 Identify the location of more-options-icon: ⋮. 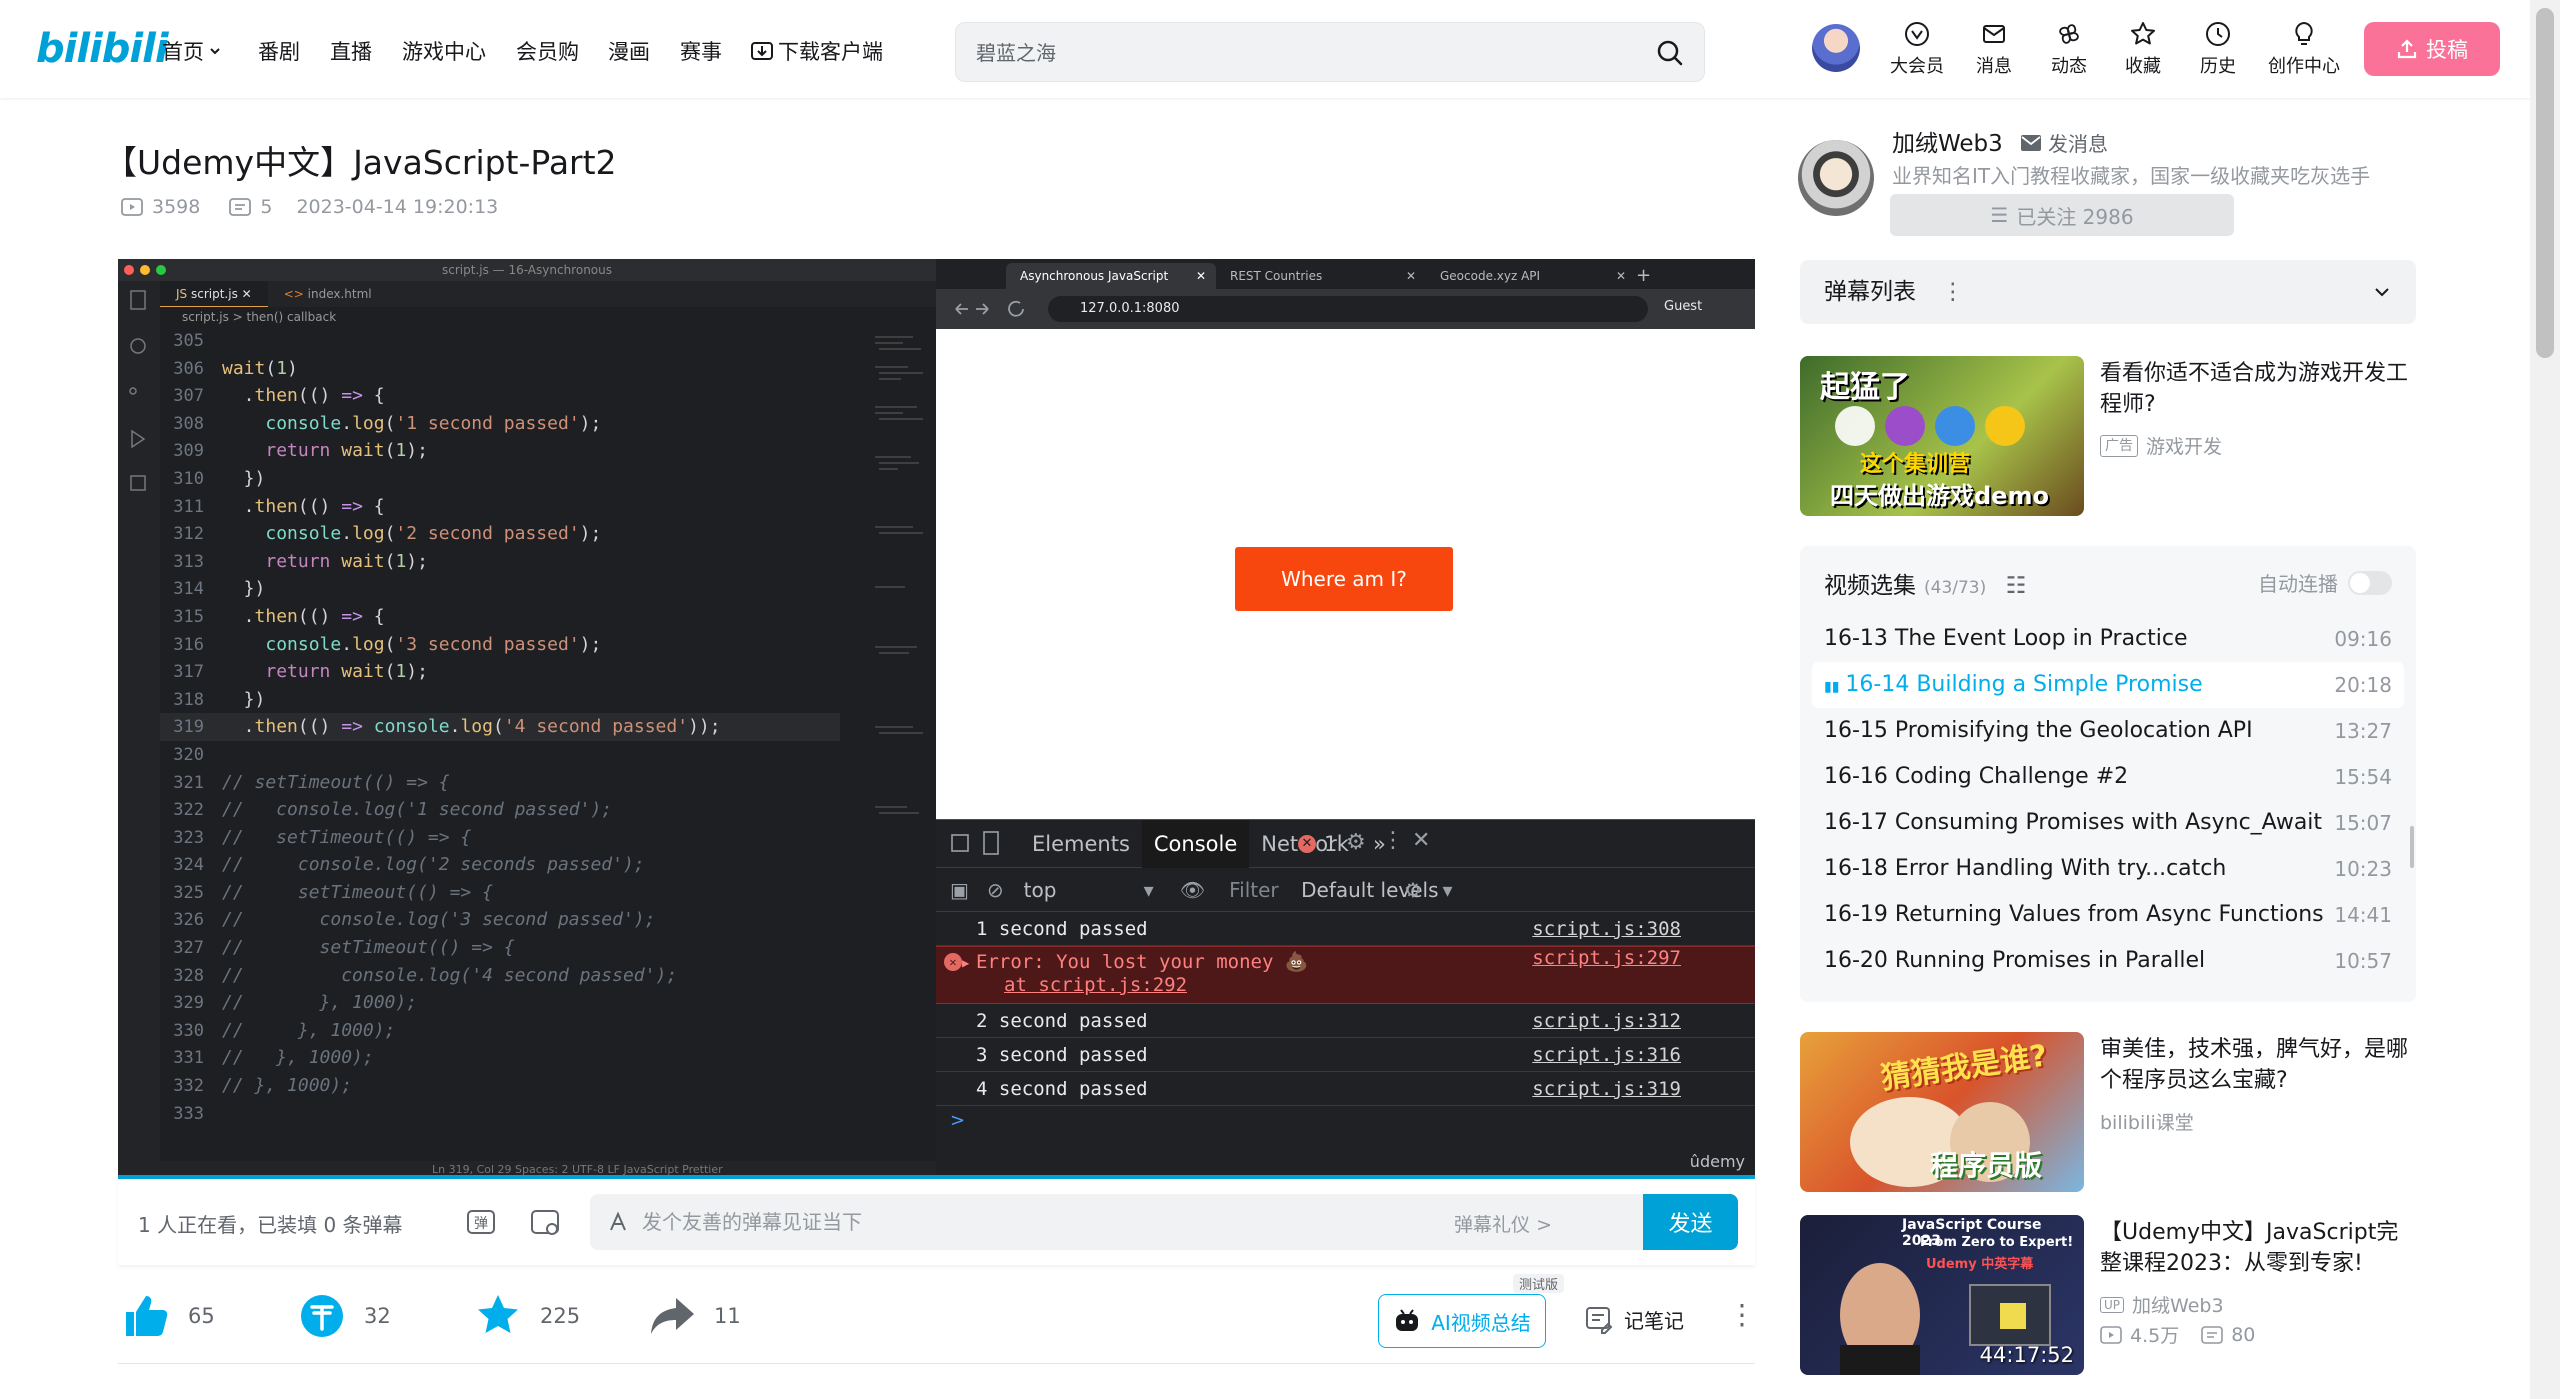
(1742, 1314).